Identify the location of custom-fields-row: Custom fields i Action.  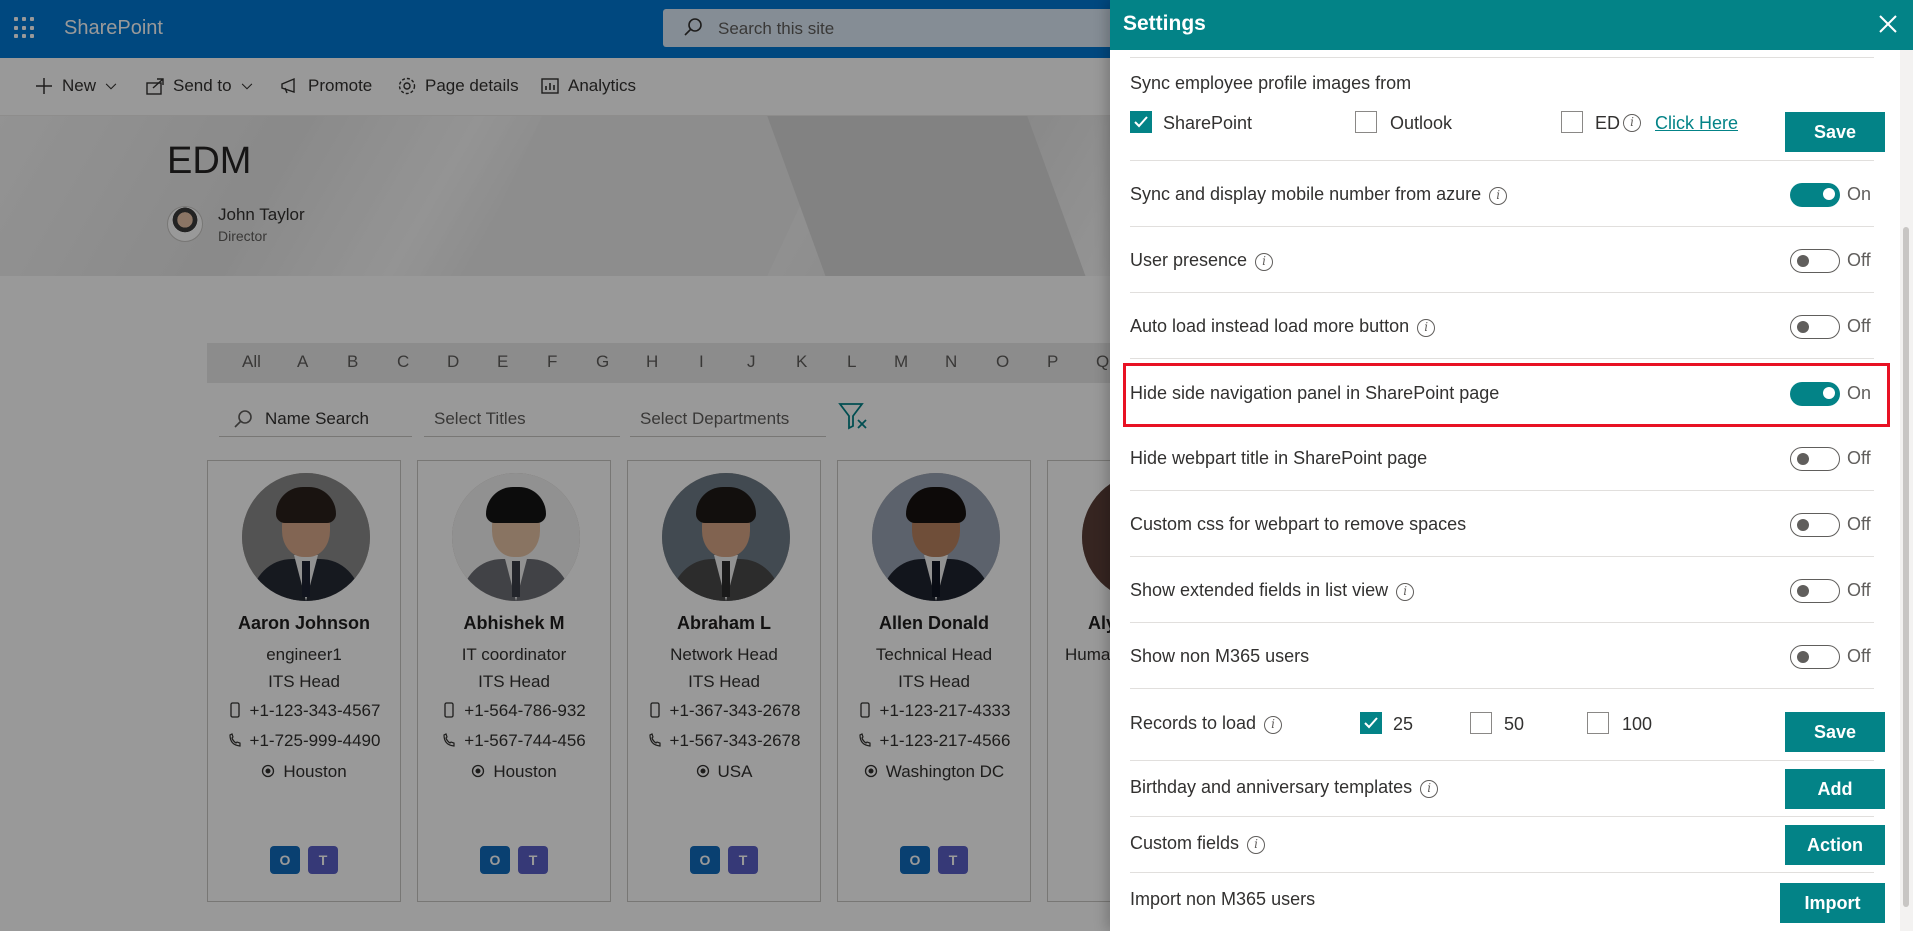
(1507, 845).